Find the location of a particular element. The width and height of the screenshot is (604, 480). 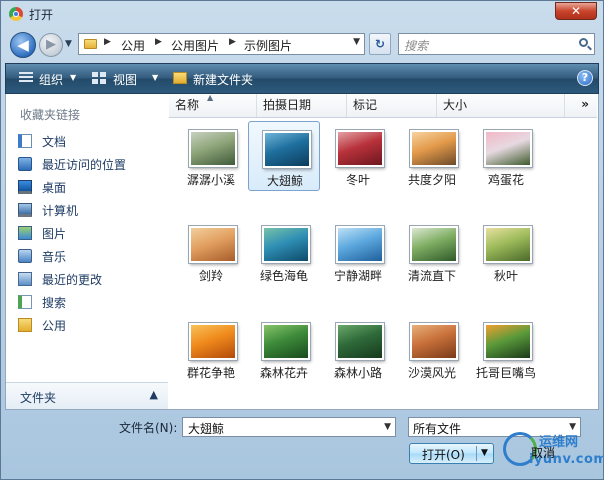

column-header-name: 名称 ▲ is located at coordinates (213, 105).